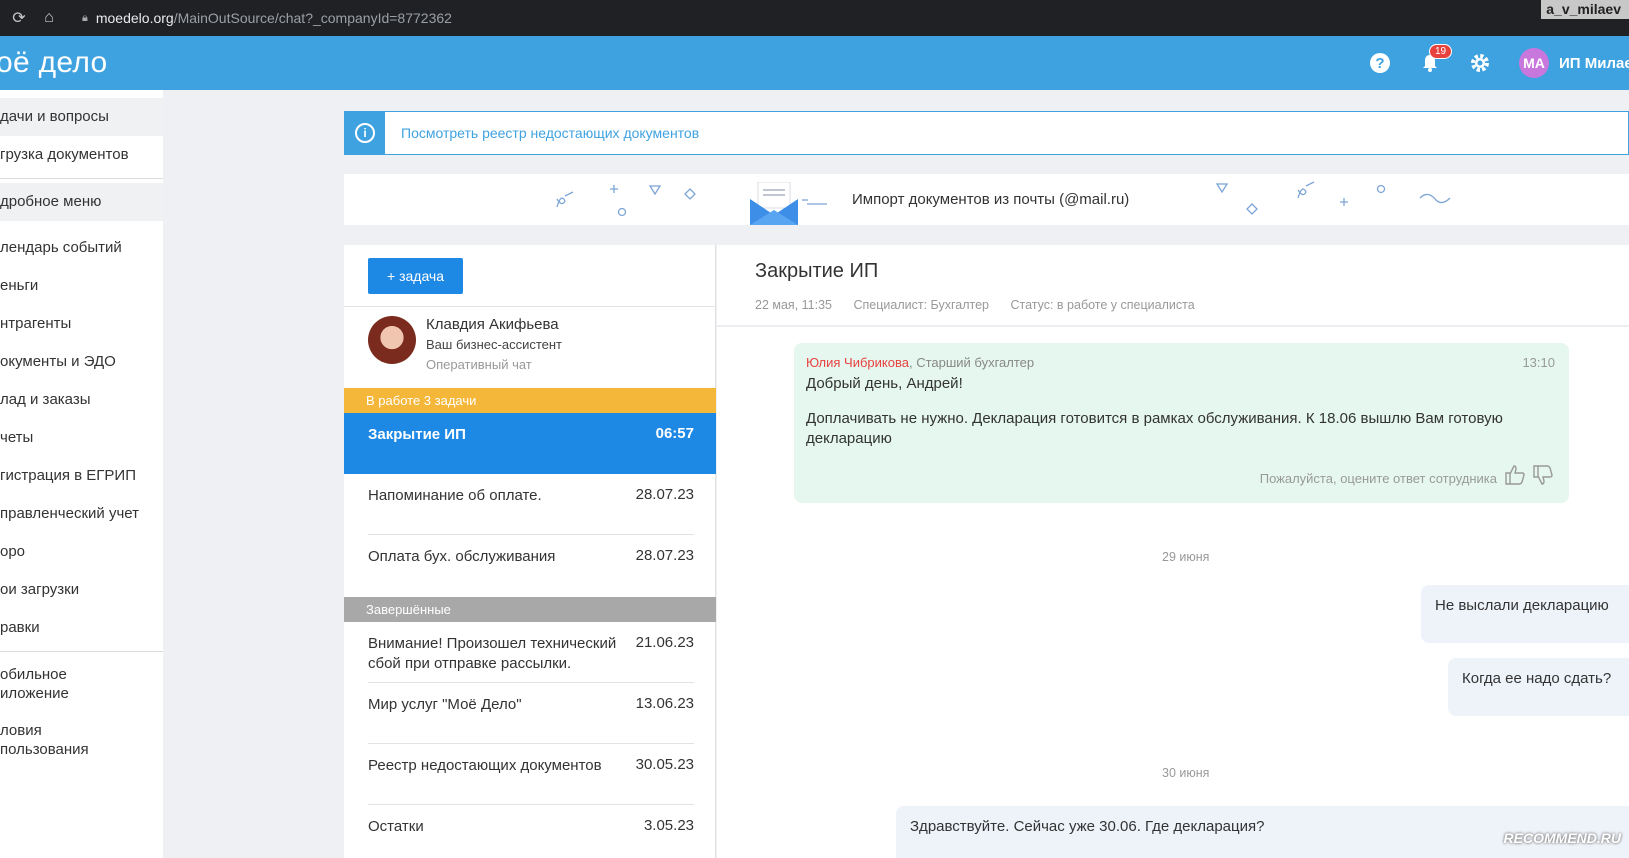 Image resolution: width=1629 pixels, height=858 pixels. Describe the element at coordinates (1378, 478) in the screenshot. I see `rate-prompt: Пожалуйста, оцените ответ сотрудника` at that location.